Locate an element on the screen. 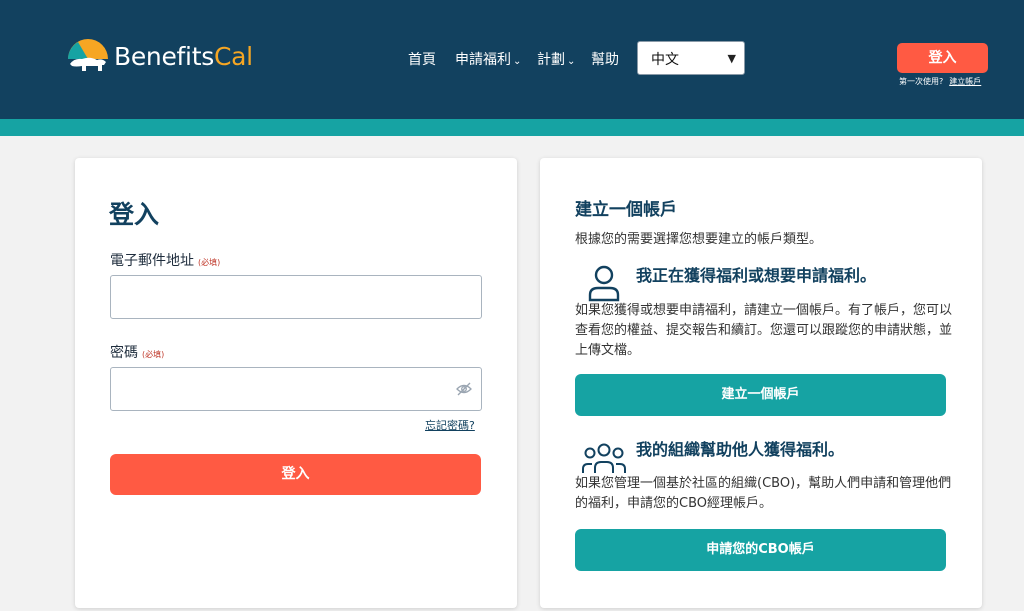 The image size is (1024, 611). create-account-subtitle: 根據您的需要選擇您想要建立的帳戶類型。 is located at coordinates (699, 239).